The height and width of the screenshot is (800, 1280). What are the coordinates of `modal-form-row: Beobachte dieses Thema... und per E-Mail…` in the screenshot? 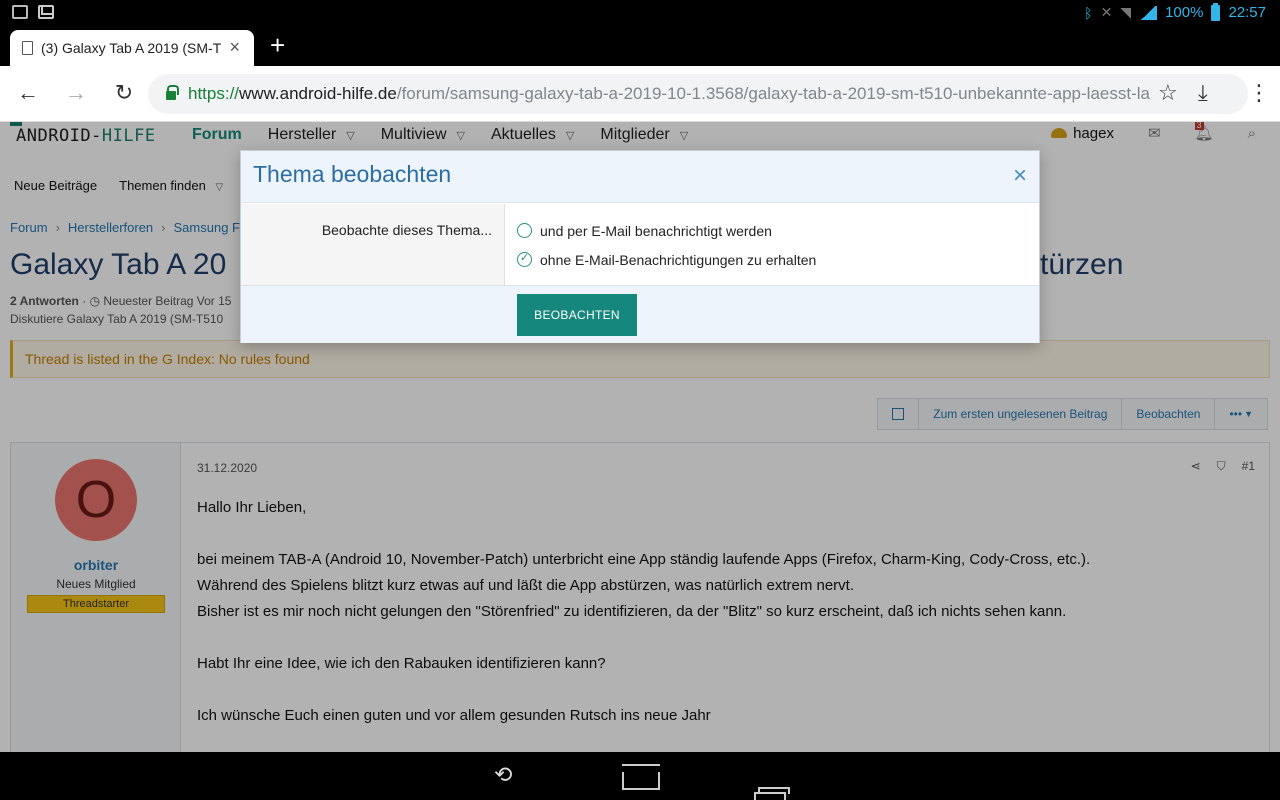 It's located at (640, 244).